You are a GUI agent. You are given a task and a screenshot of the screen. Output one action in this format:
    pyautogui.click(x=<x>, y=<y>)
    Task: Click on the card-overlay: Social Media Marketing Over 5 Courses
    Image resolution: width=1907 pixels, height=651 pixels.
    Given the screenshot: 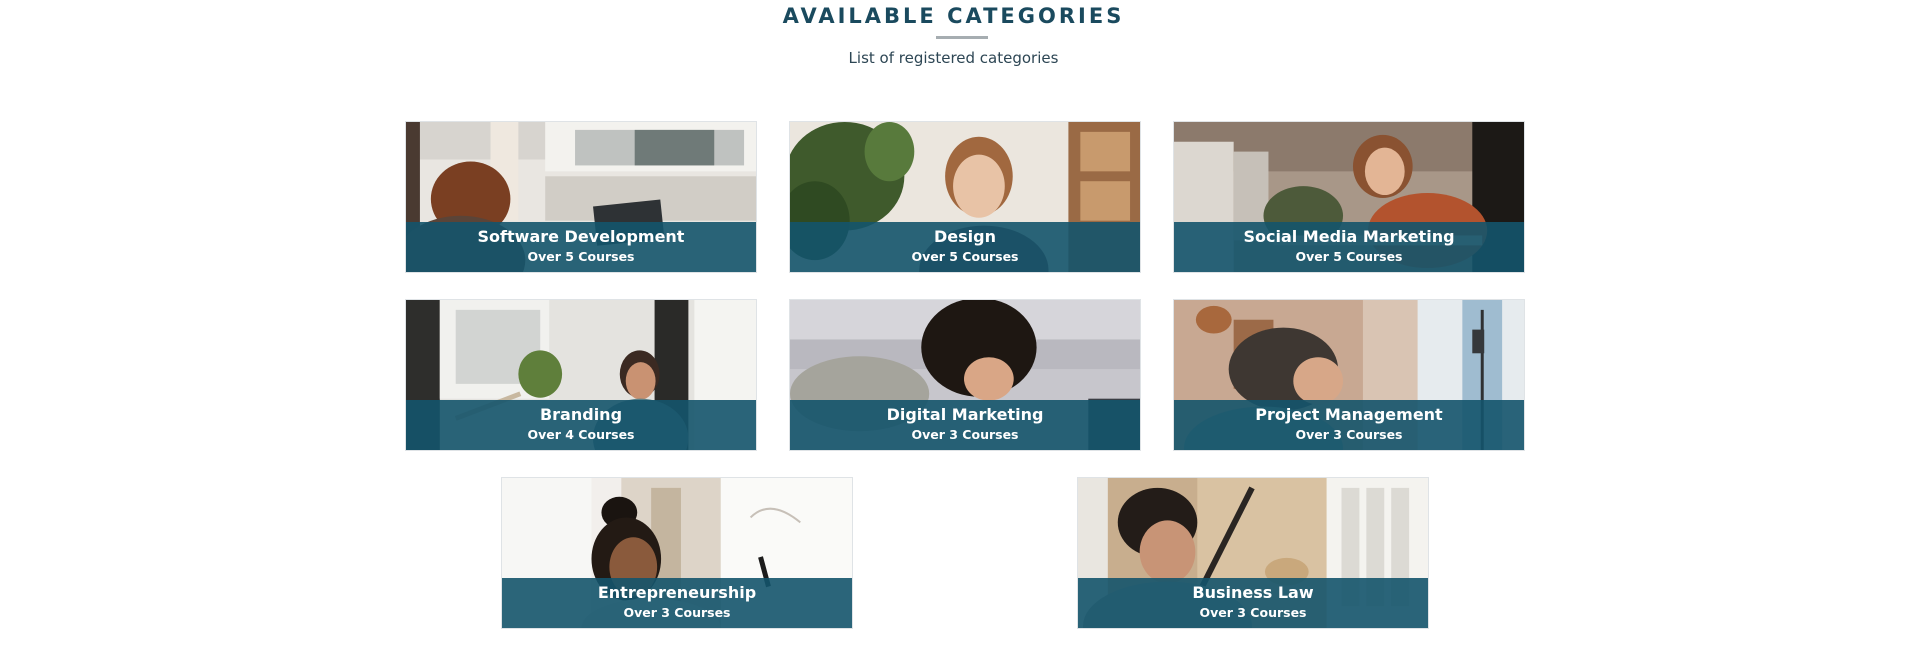 What is the action you would take?
    pyautogui.click(x=1349, y=247)
    